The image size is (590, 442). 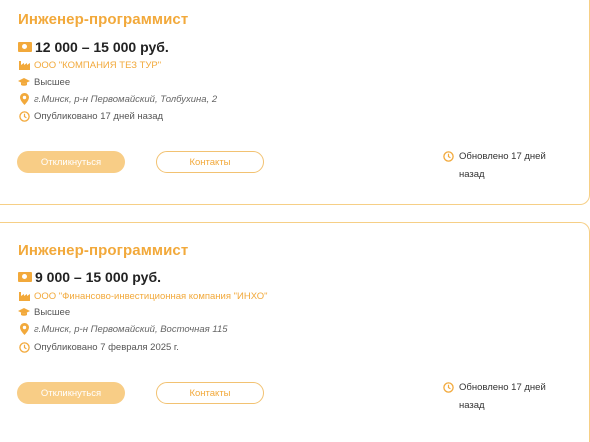 I want to click on address-row: г.Минск, р-н Первомайский, Толбухина, 2, so click(x=117, y=99).